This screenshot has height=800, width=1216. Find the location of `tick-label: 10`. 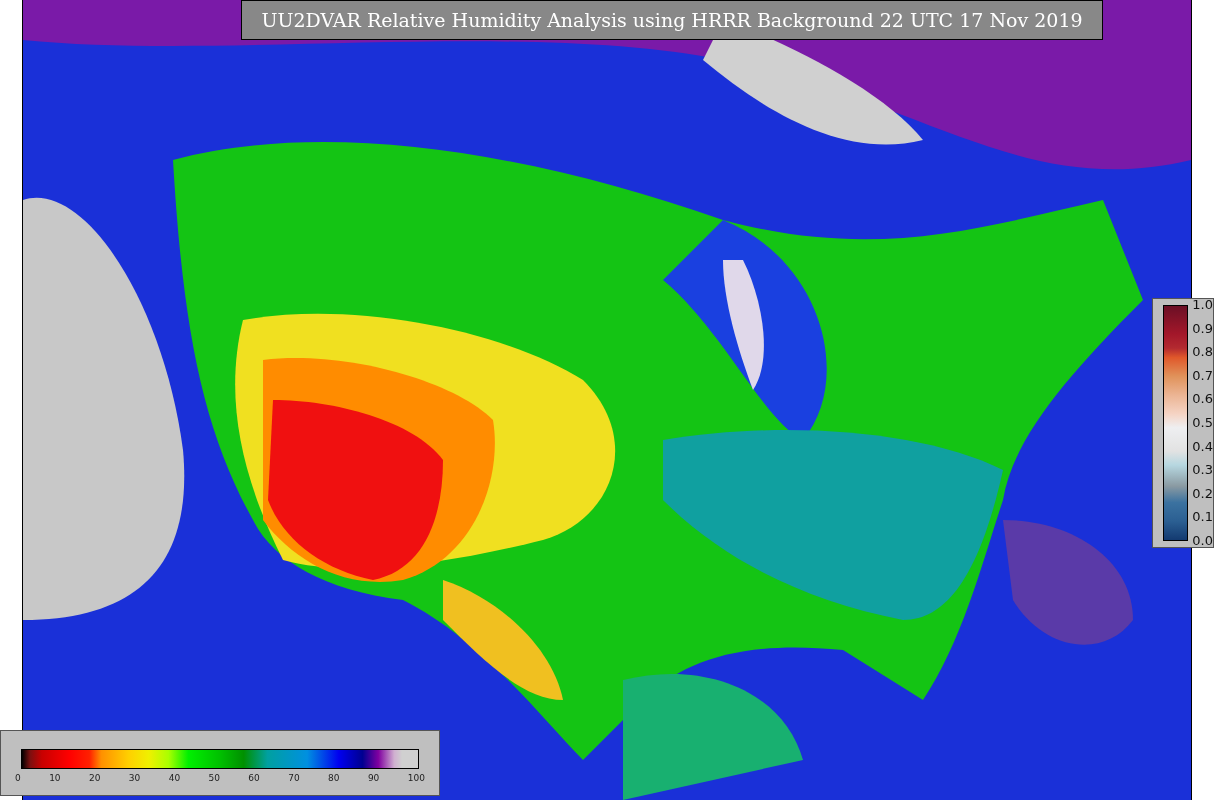

tick-label: 10 is located at coordinates (55, 778).